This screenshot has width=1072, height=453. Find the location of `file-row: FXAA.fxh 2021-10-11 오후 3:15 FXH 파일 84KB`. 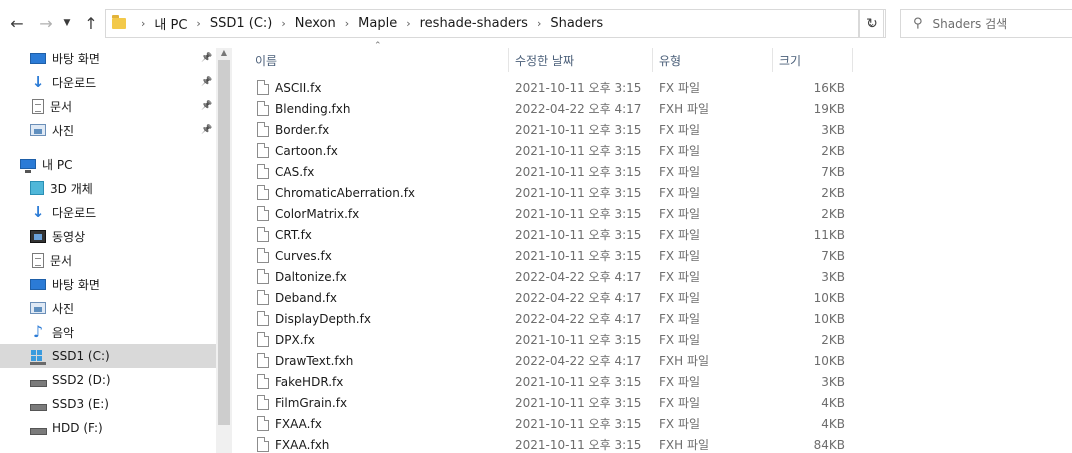

file-row: FXAA.fxh 2021-10-11 오후 3:15 FXH 파일 84KB is located at coordinates (652, 443).